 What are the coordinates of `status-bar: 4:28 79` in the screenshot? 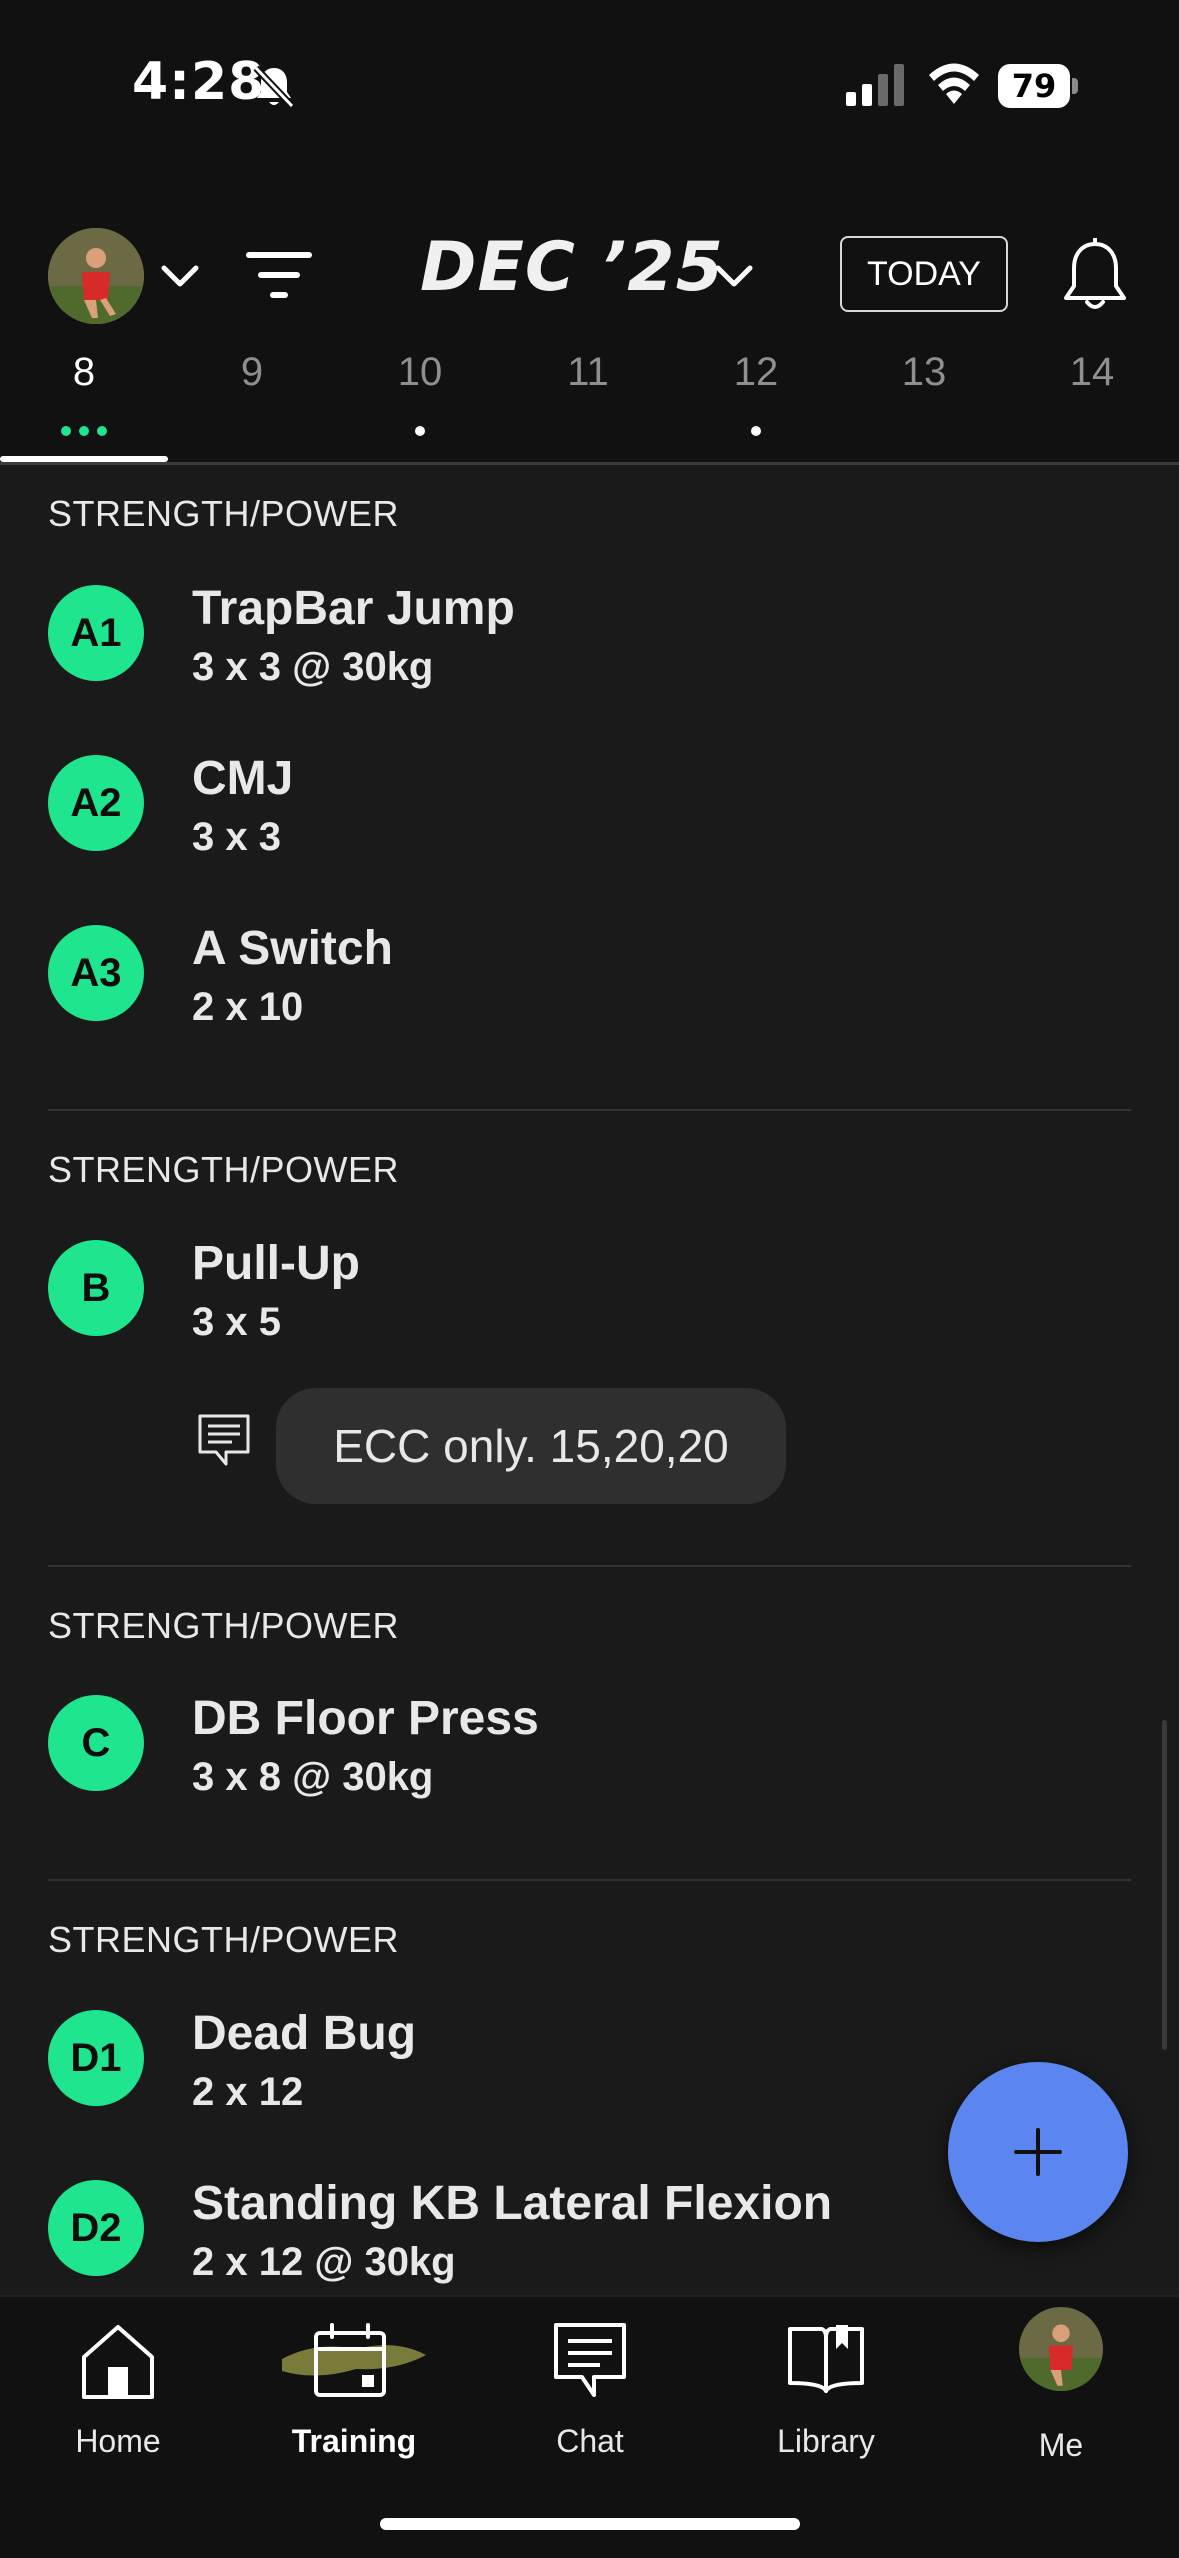 It's located at (589, 85).